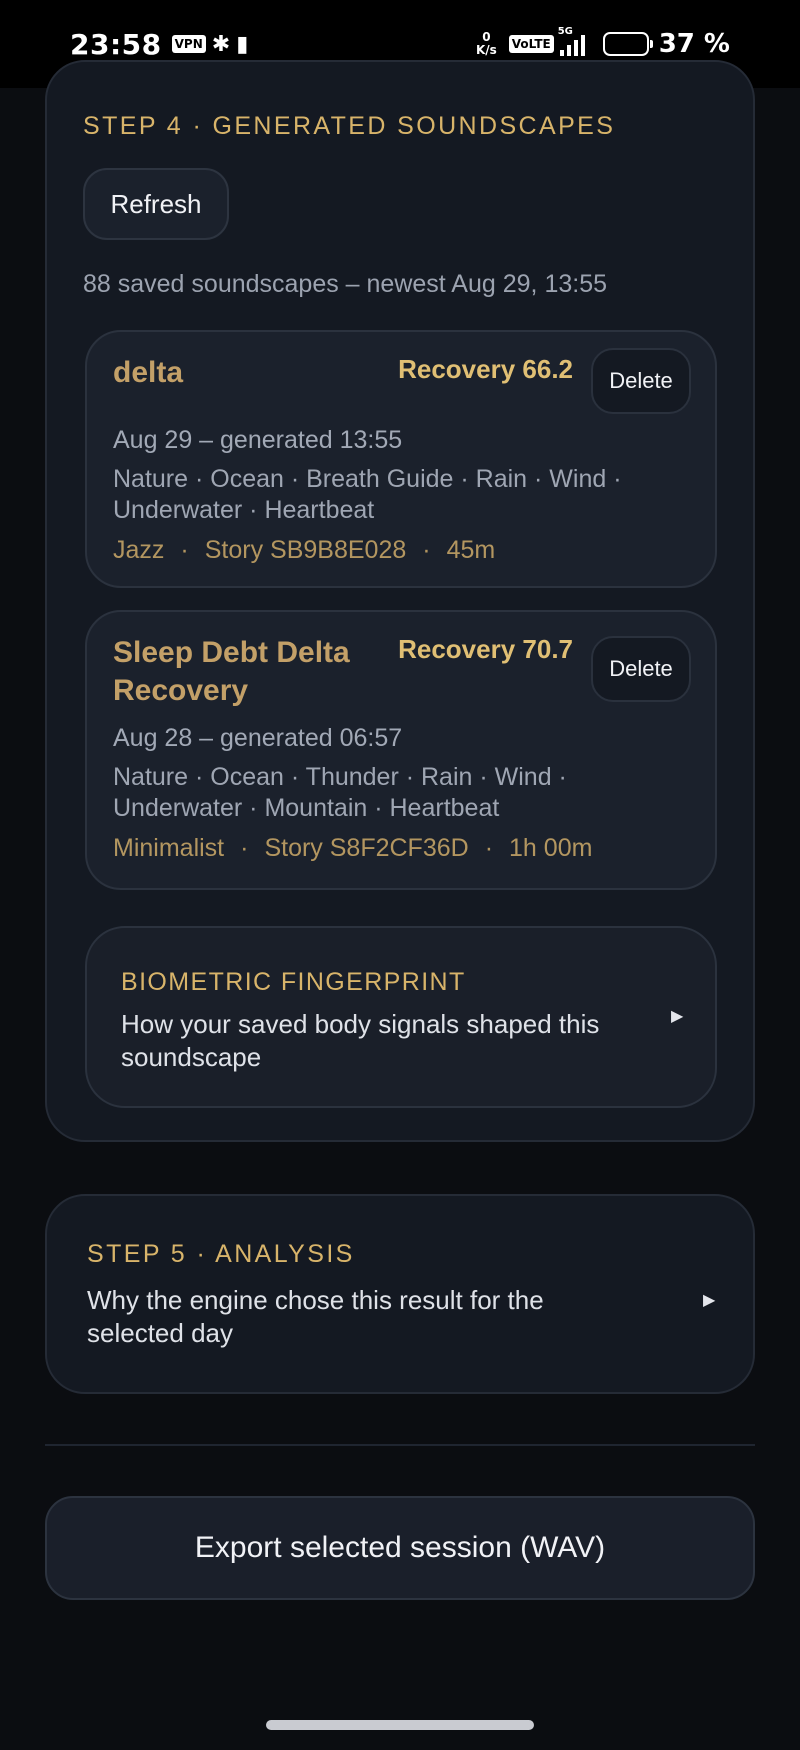 The width and height of the screenshot is (800, 1750). Describe the element at coordinates (139, 550) in the screenshot. I see `soundscape-genre: Jazz` at that location.